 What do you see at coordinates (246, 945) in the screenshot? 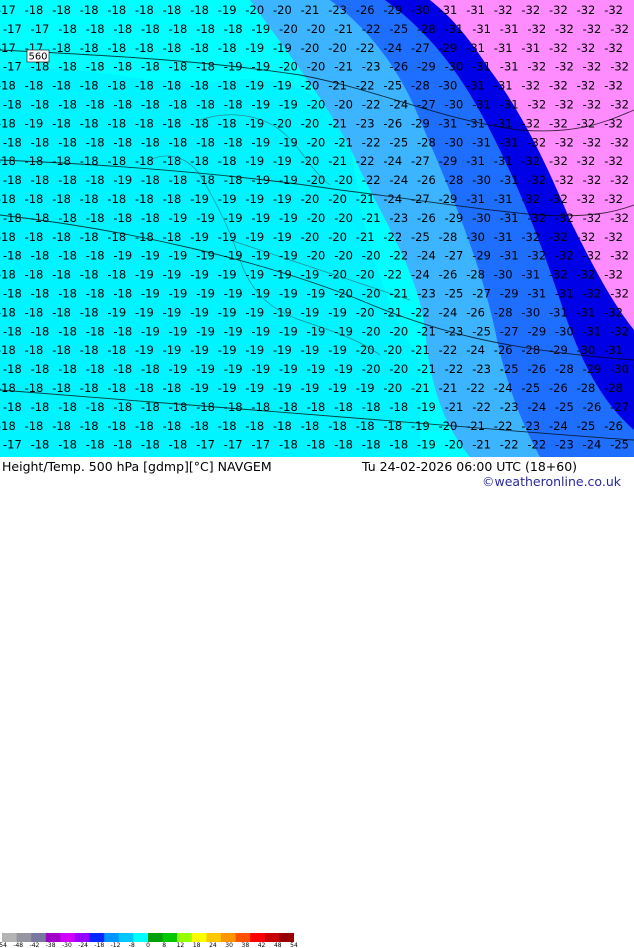
I see `colorbar-tick-label: 38` at bounding box center [246, 945].